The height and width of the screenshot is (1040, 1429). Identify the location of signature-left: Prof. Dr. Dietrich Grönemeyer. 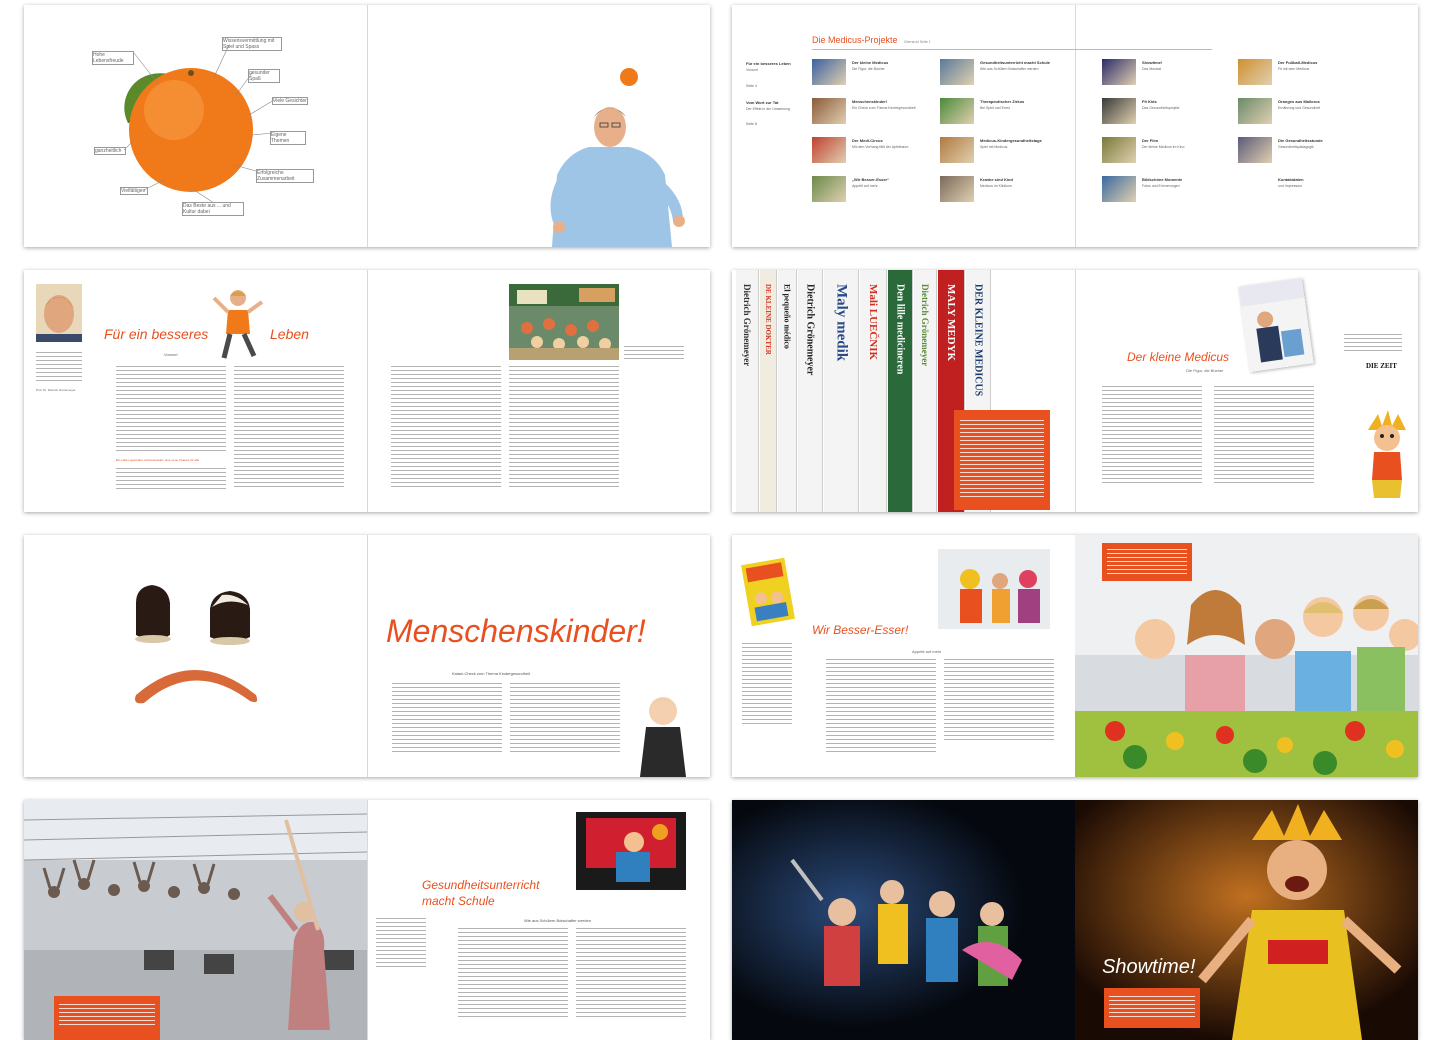
(56, 390).